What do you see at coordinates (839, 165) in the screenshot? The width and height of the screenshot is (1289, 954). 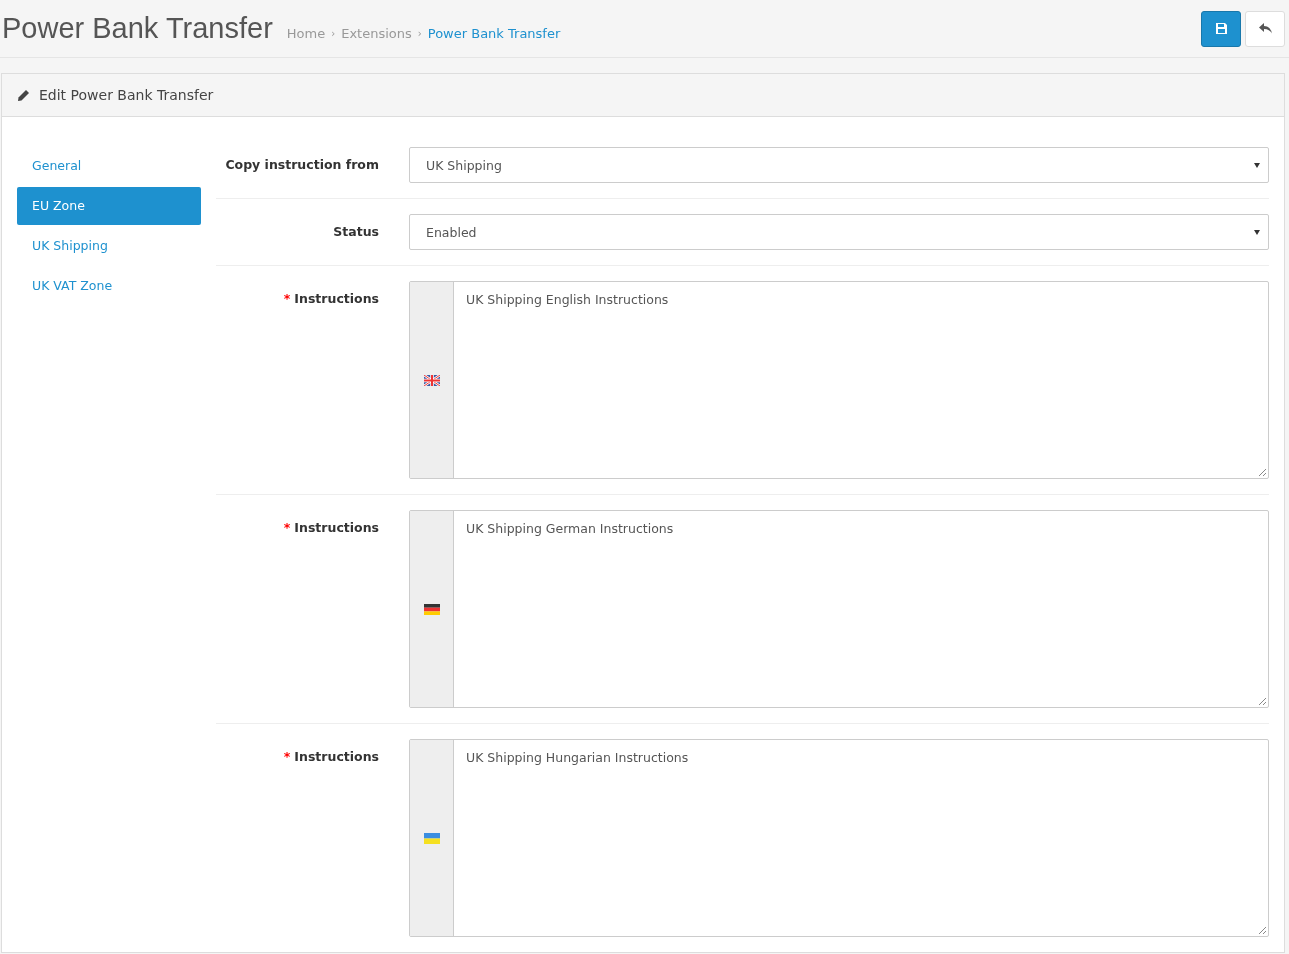 I see `select-field: UK Shipping` at bounding box center [839, 165].